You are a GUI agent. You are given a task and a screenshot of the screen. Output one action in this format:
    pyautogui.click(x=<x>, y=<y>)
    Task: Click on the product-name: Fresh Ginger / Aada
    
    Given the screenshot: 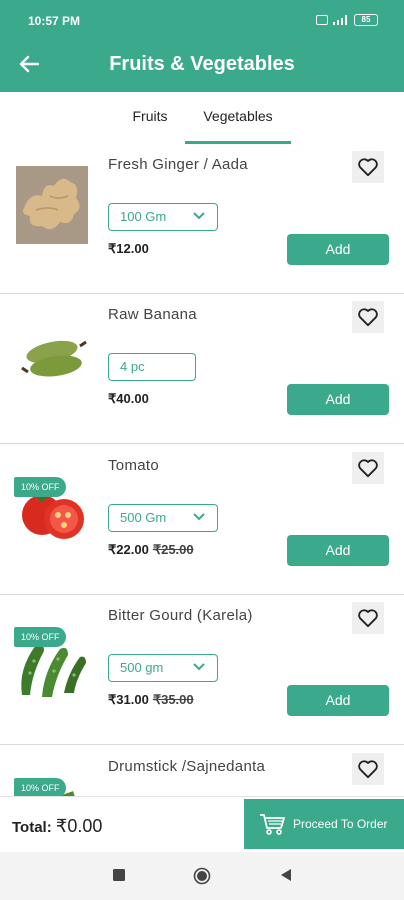 What is the action you would take?
    pyautogui.click(x=178, y=164)
    